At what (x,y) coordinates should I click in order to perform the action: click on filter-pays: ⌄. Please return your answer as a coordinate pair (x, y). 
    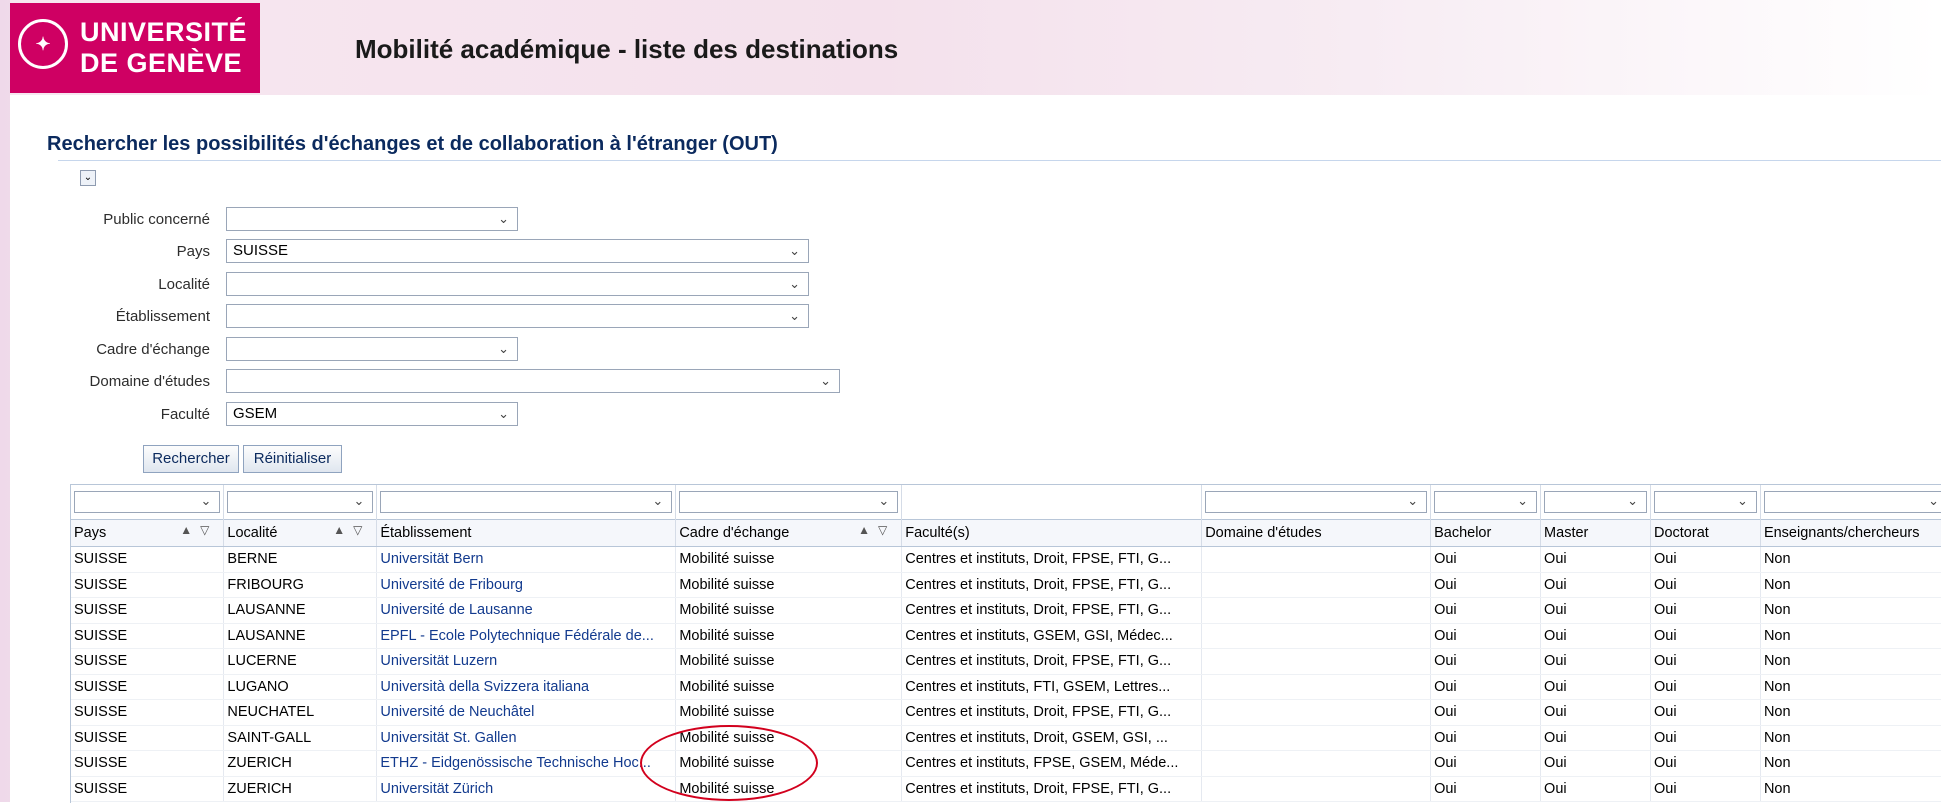
    Looking at the image, I should click on (147, 502).